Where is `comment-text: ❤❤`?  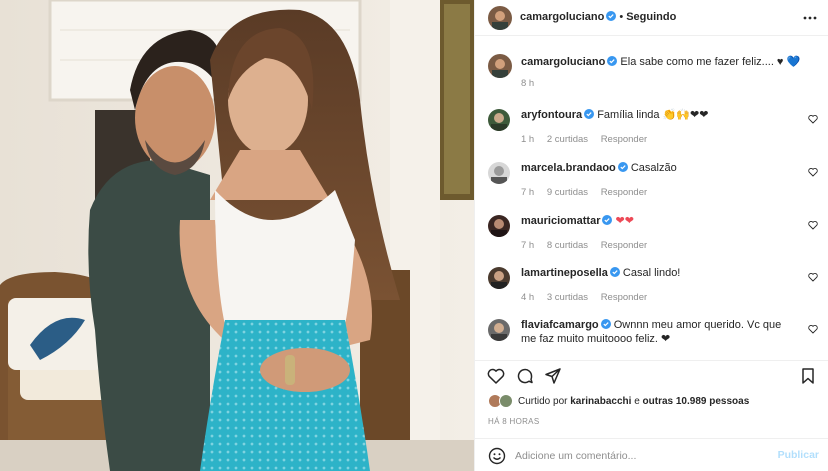
comment-text: ❤❤ is located at coordinates (624, 221).